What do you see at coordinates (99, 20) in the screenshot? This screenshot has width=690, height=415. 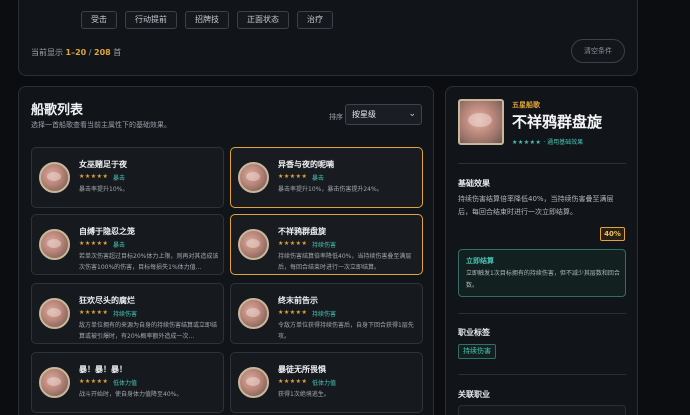 I see `filter-chip: 受击` at bounding box center [99, 20].